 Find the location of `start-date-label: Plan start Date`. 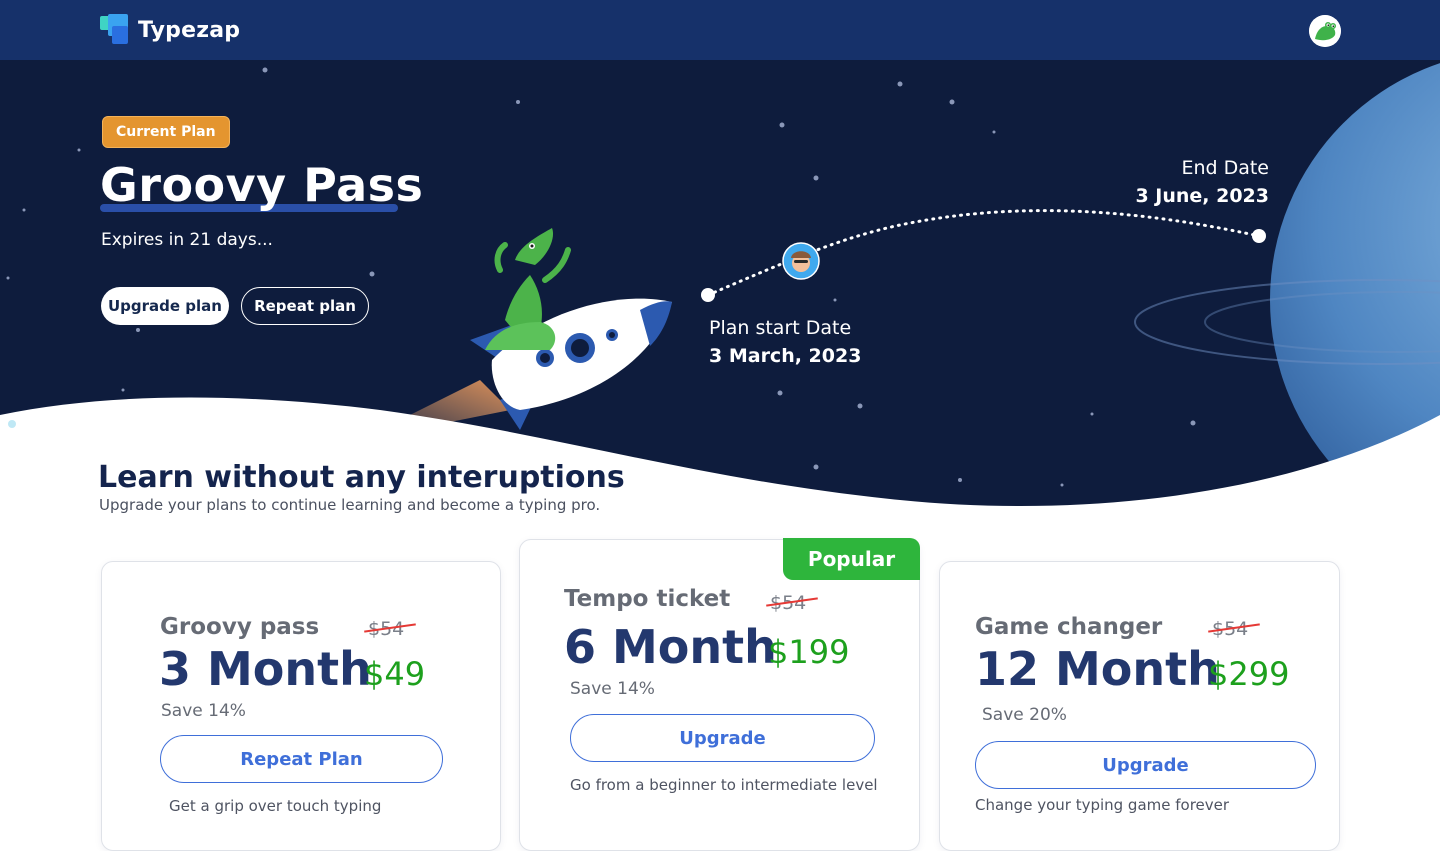

start-date-label: Plan start Date is located at coordinates (780, 328).